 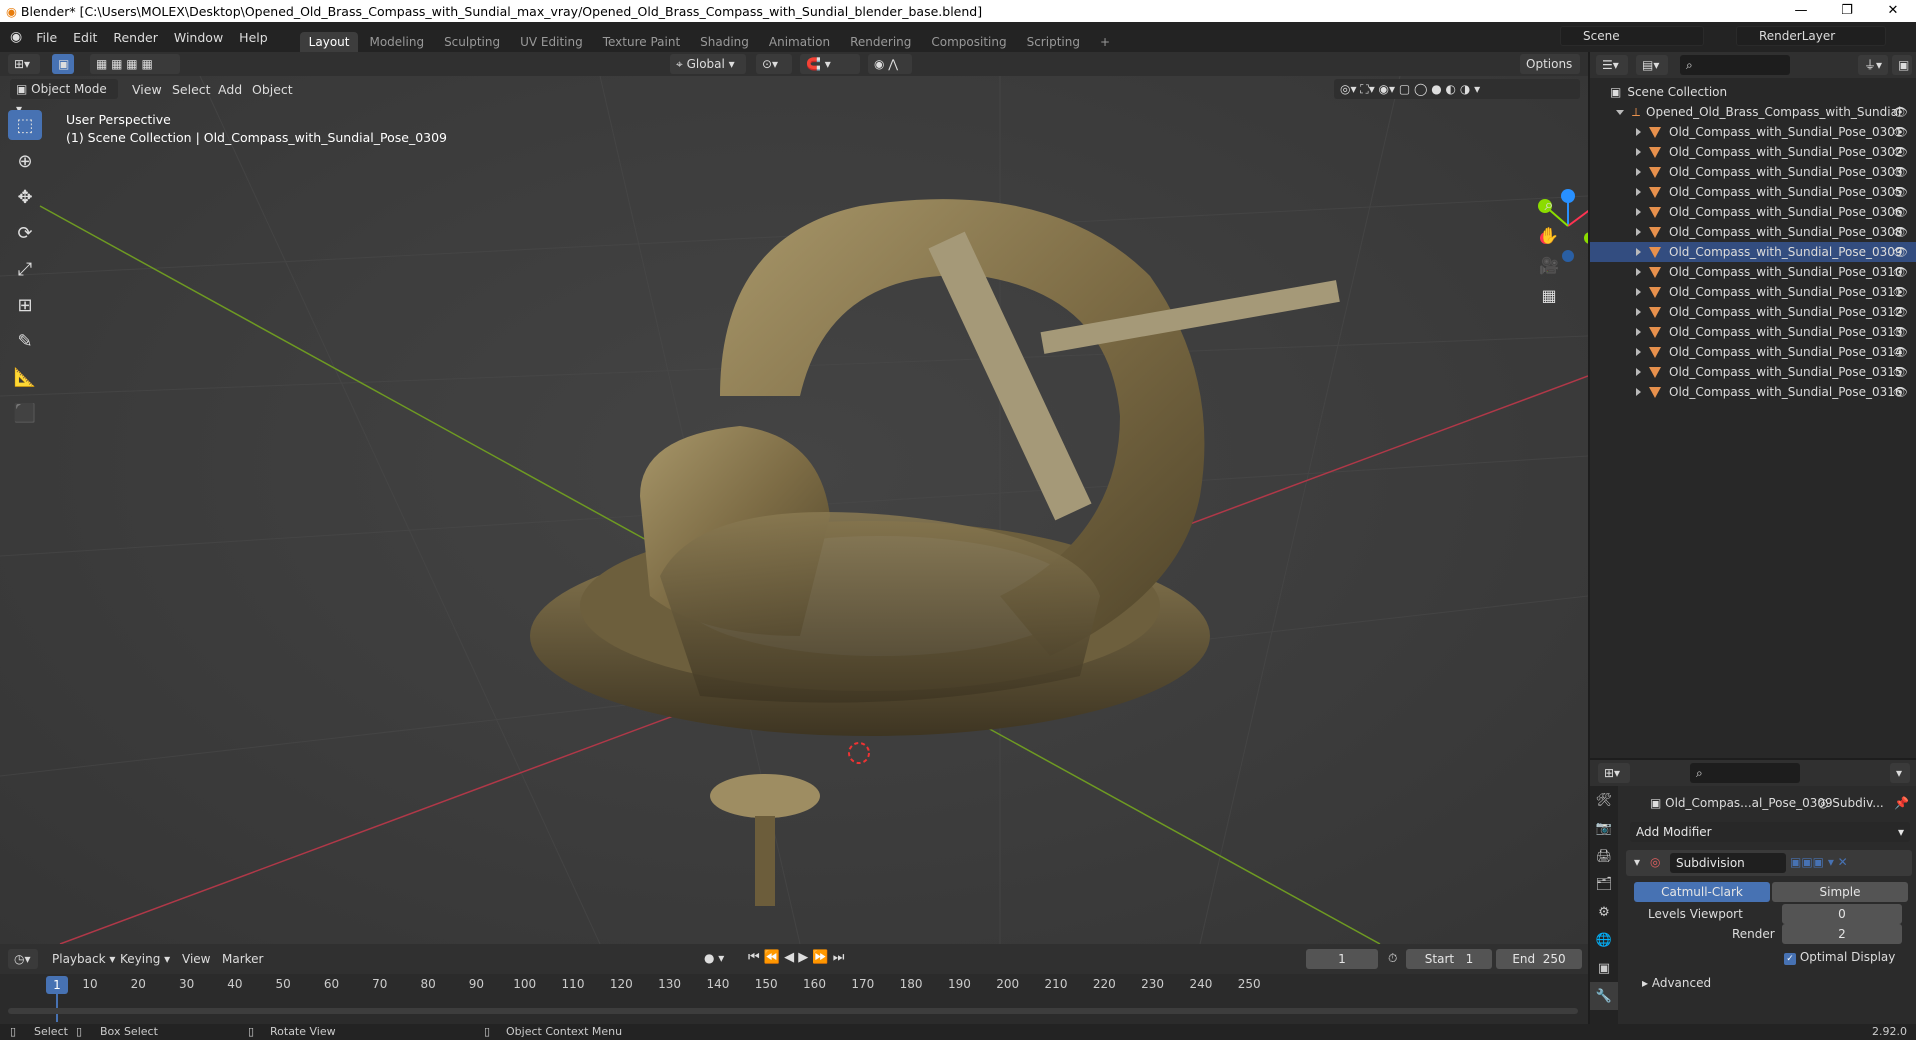 I want to click on output-tab-icon: 🖨, so click(x=1604, y=856).